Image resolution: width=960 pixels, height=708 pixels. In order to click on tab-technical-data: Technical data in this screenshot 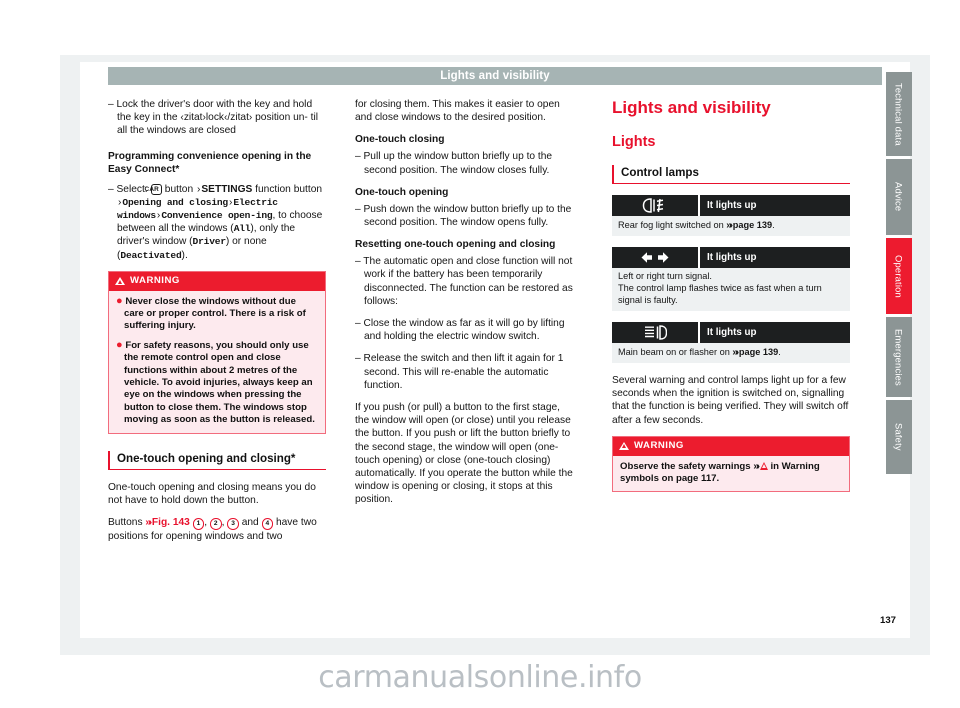, I will do `click(899, 114)`.